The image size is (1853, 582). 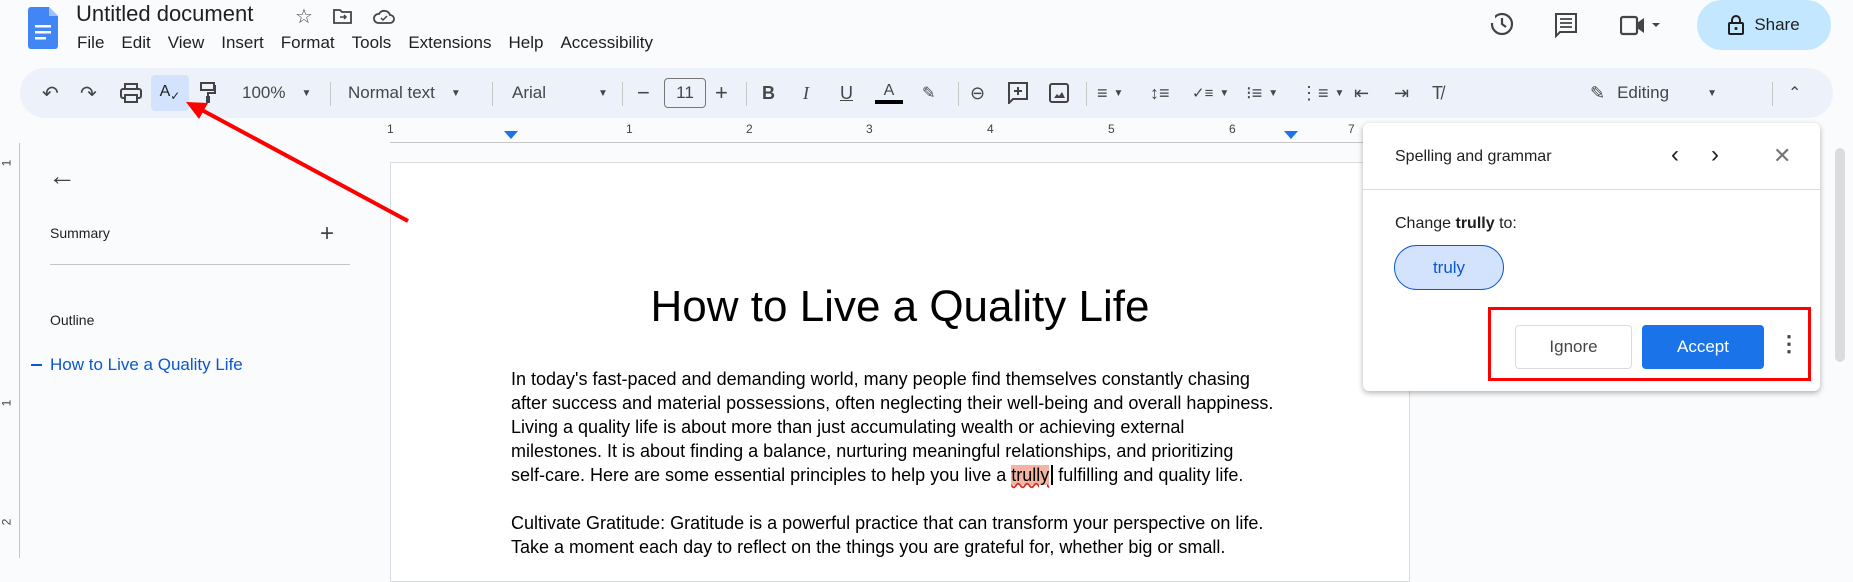 I want to click on close-icon: ✕, so click(x=1782, y=156).